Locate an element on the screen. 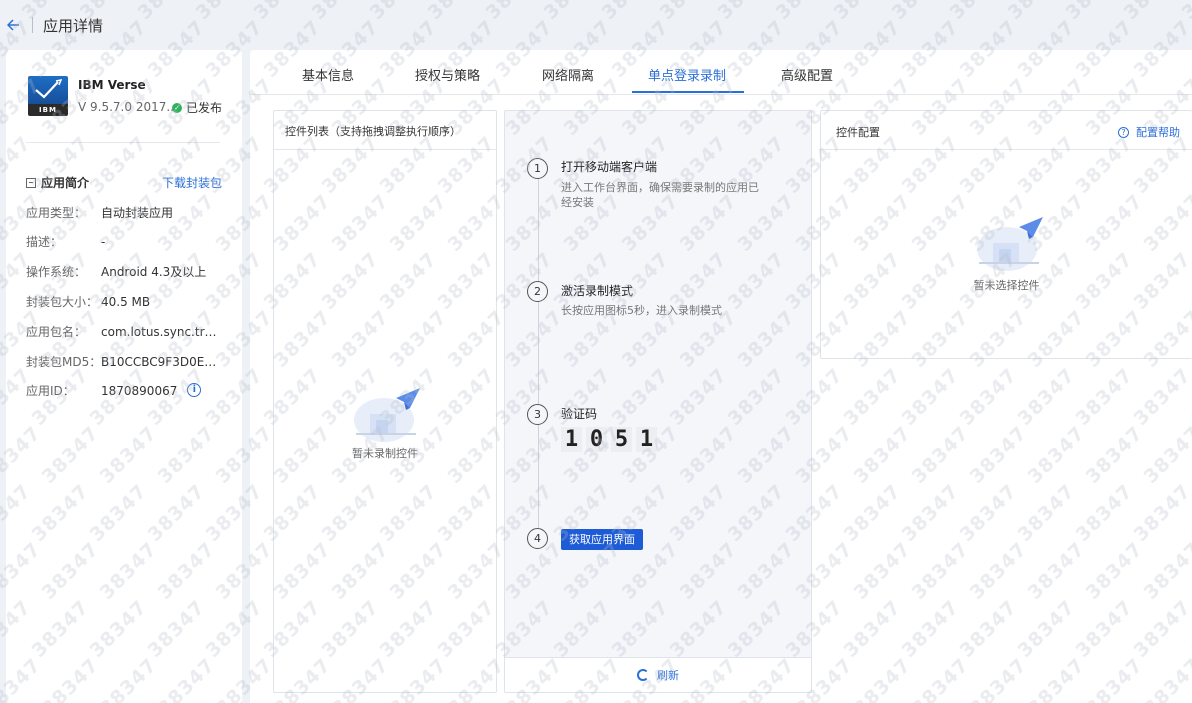 This screenshot has width=1192, height=703. control-config-card: 控件配置 ? 配置帮助 暂未选择控件 is located at coordinates (1006, 234).